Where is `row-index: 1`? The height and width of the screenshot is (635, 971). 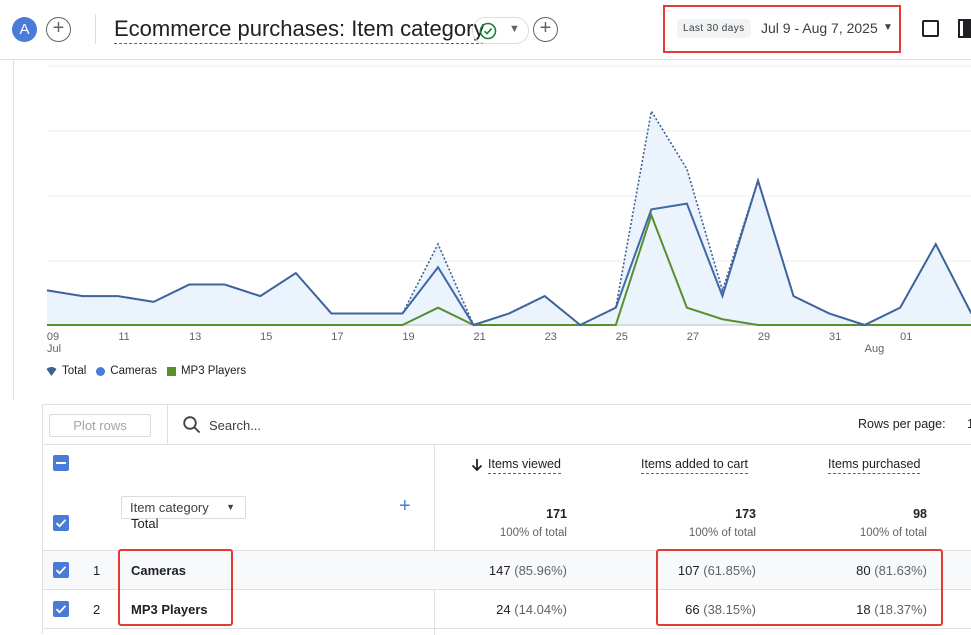
row-index: 1 is located at coordinates (97, 570).